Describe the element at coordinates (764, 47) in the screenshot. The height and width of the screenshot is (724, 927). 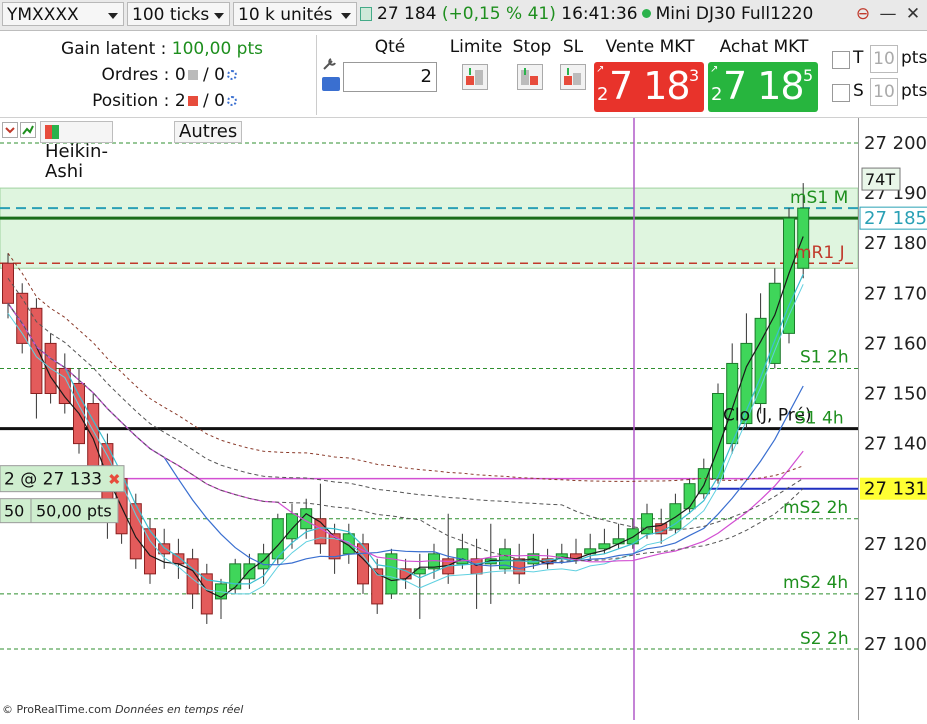
I see `buy-mkt-label: Achat MKT` at that location.